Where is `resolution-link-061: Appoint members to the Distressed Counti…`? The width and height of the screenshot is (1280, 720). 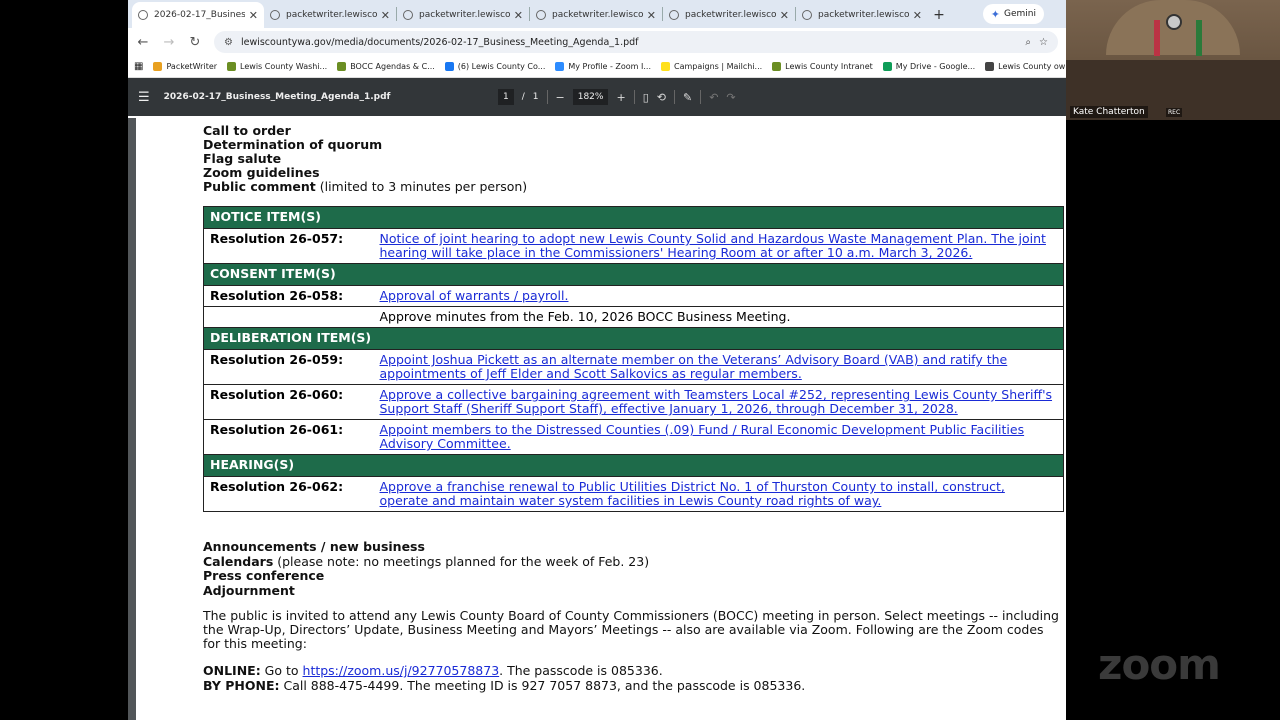
resolution-link-061: Appoint members to the Distressed Counti… is located at coordinates (702, 436).